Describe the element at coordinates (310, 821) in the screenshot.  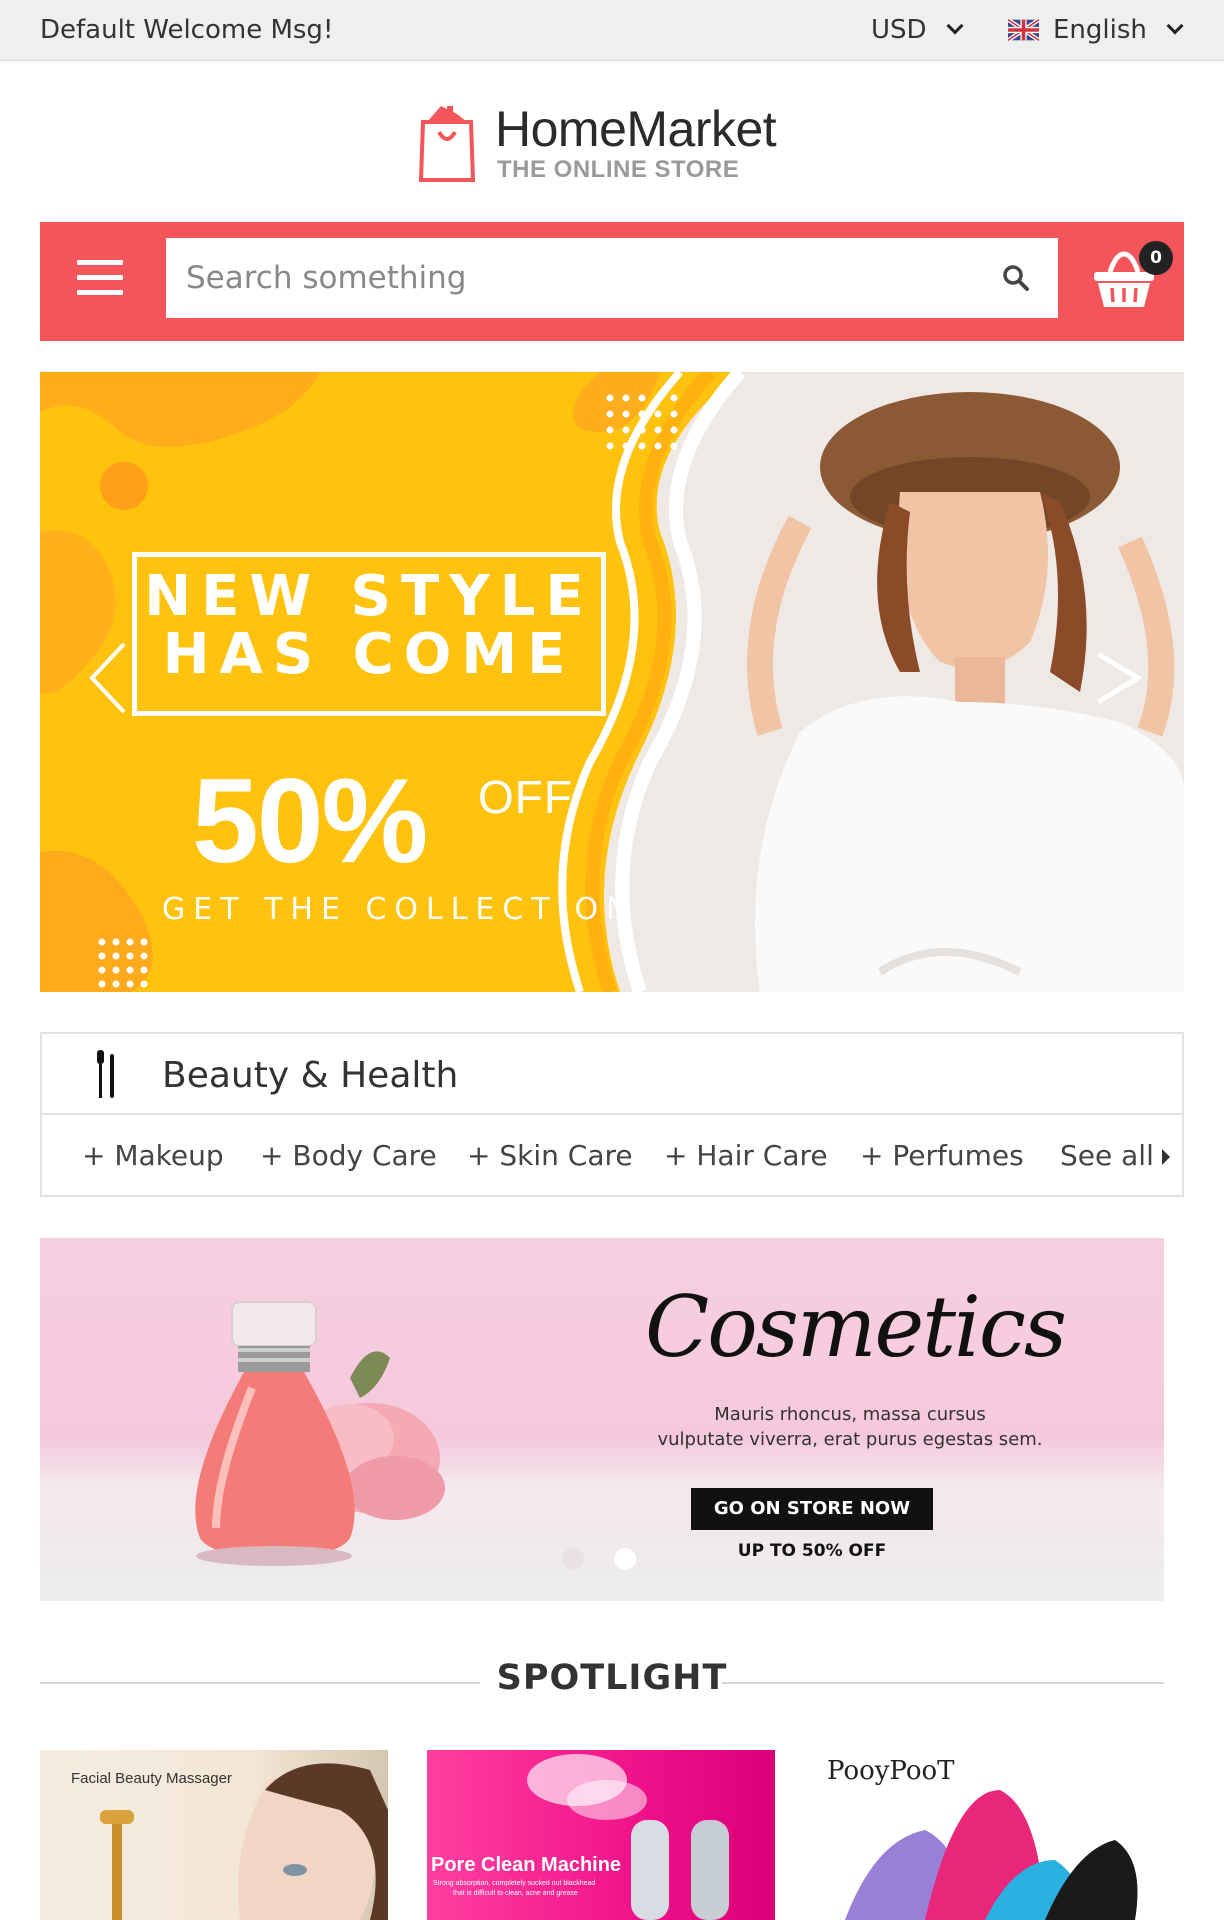
I see `hero-discount: 50%` at that location.